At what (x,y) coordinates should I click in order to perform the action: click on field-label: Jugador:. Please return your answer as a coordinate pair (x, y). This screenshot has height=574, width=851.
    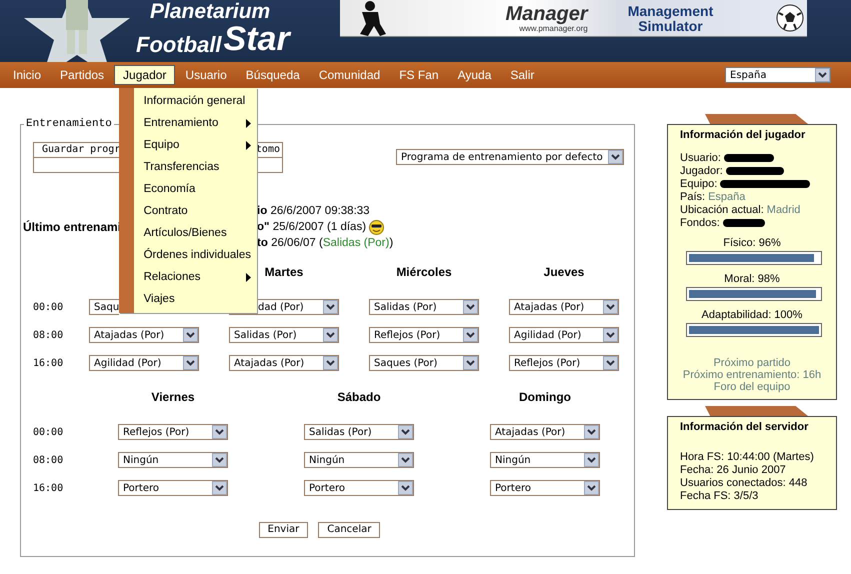
    Looking at the image, I should click on (701, 170).